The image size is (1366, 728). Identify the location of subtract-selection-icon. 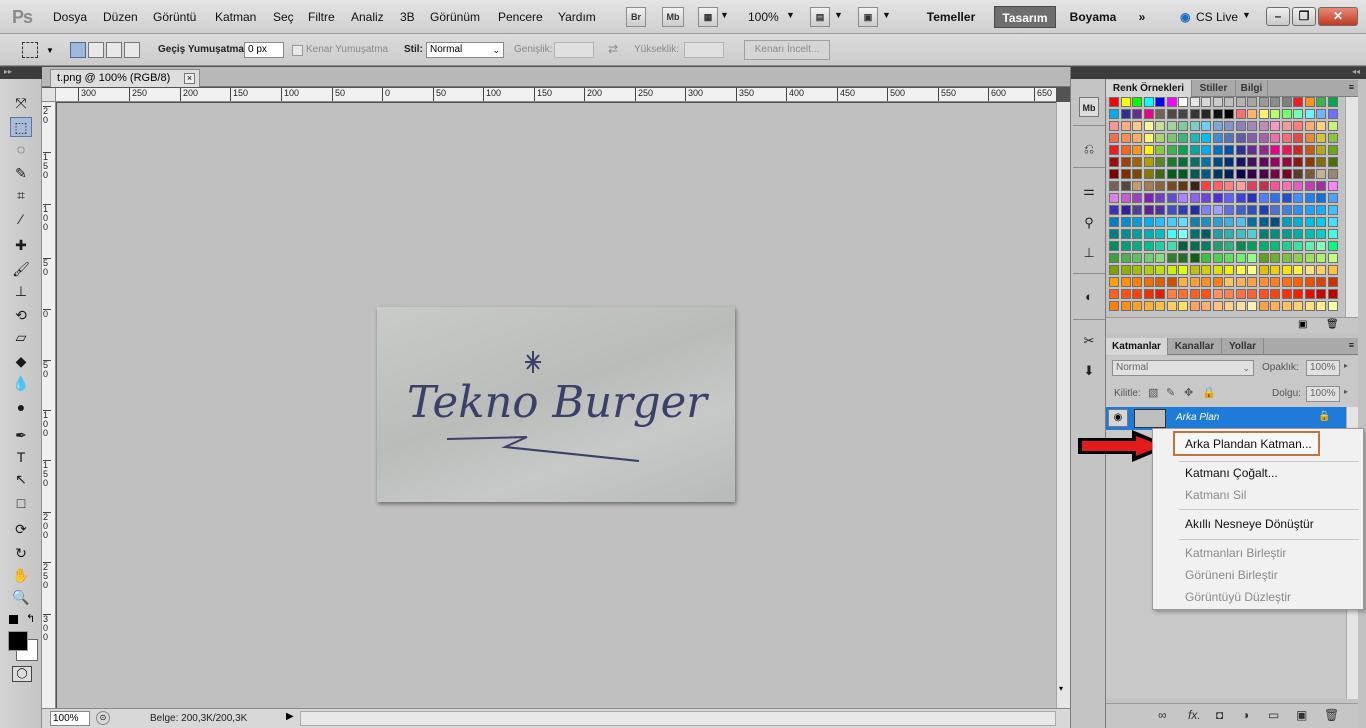
(114, 50).